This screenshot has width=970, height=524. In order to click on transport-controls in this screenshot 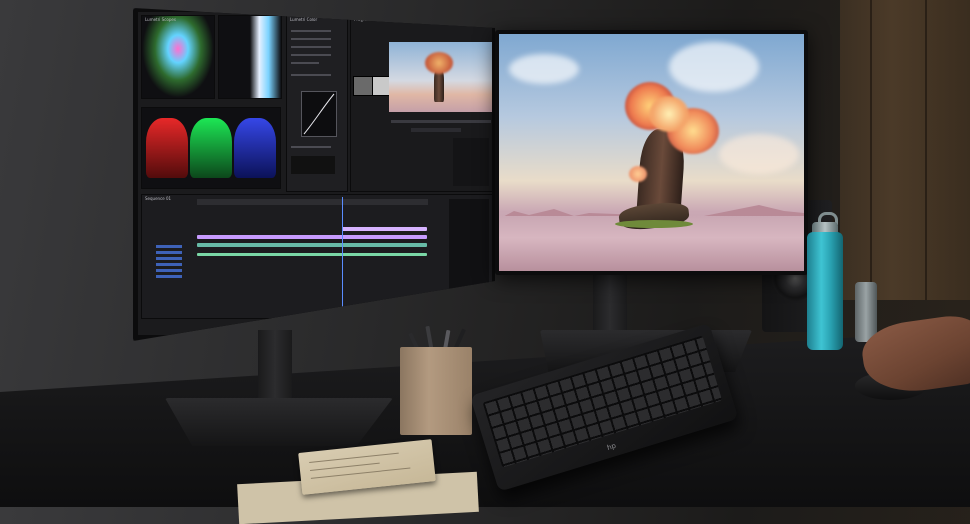, I will do `click(436, 130)`.